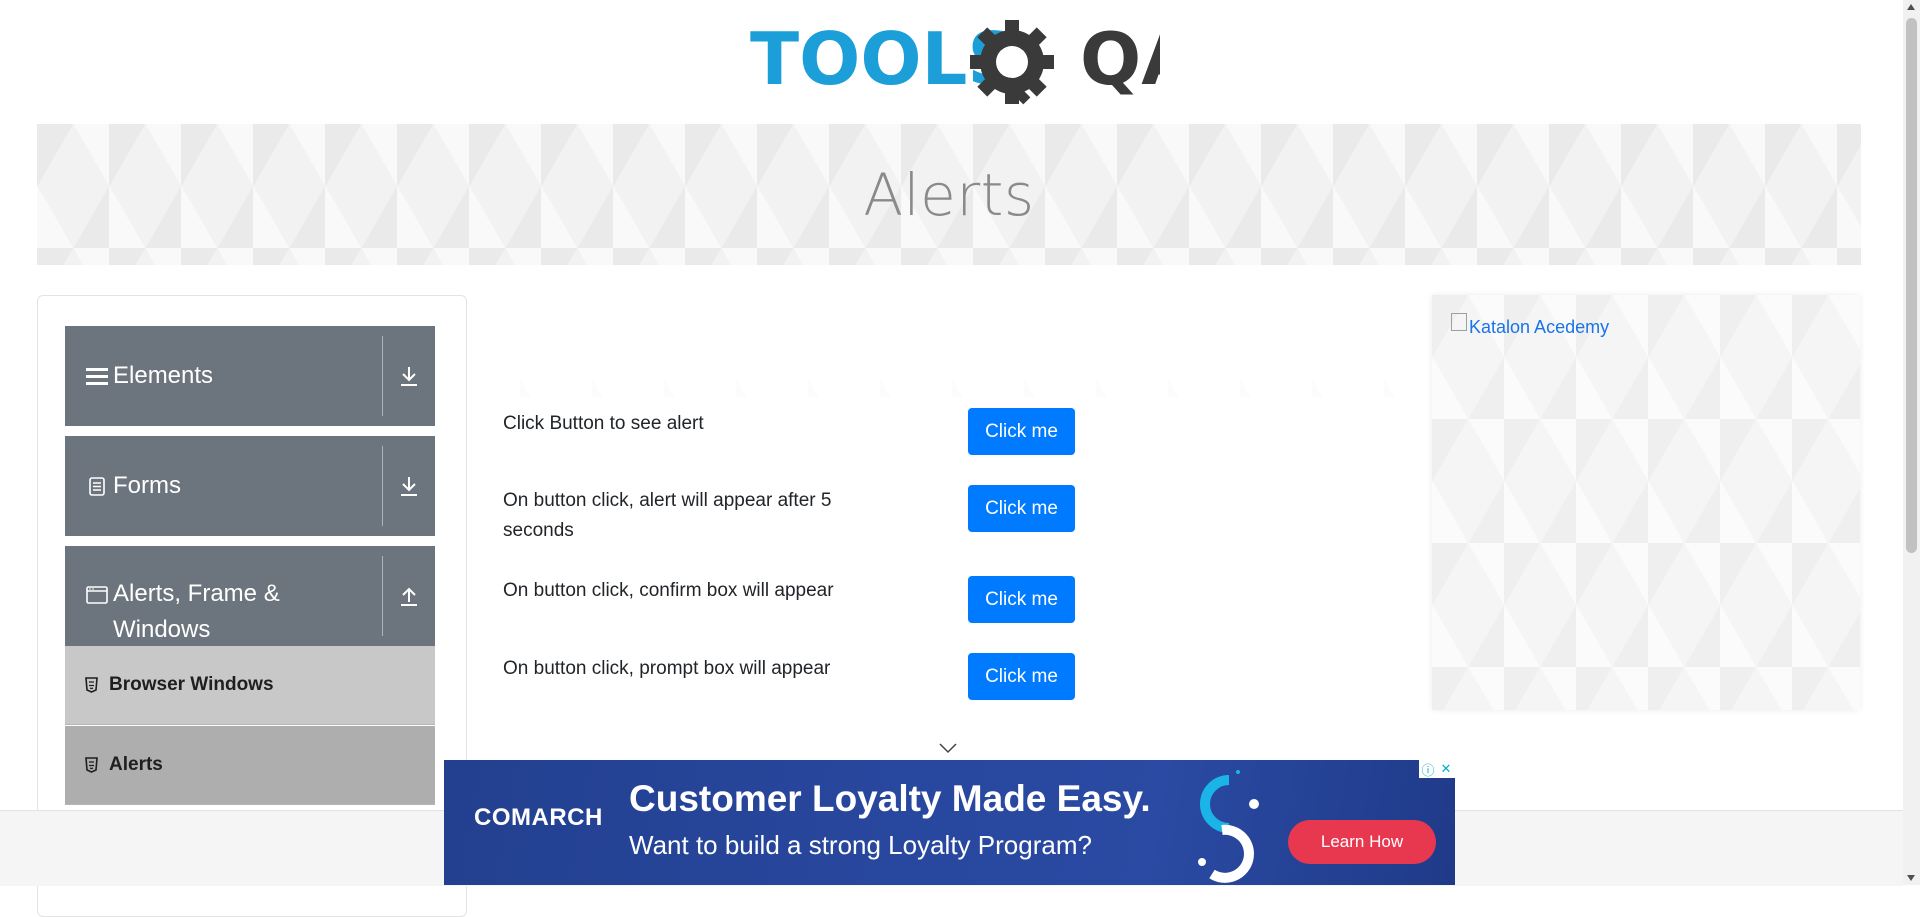  I want to click on ad-learn-how-button: Learn How, so click(1362, 842).